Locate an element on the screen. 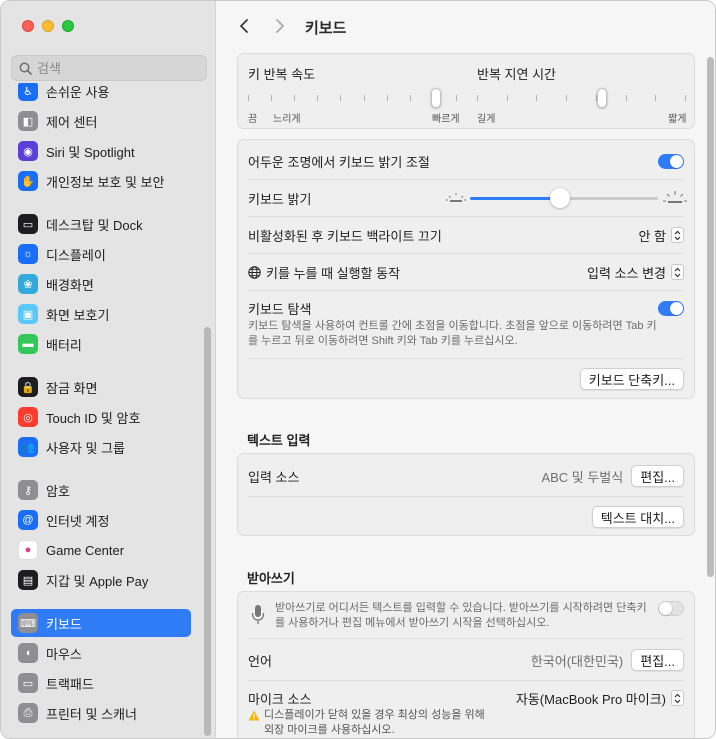 The image size is (716, 739). sidebar-item: 🔒 잠금 화면 is located at coordinates (101, 387).